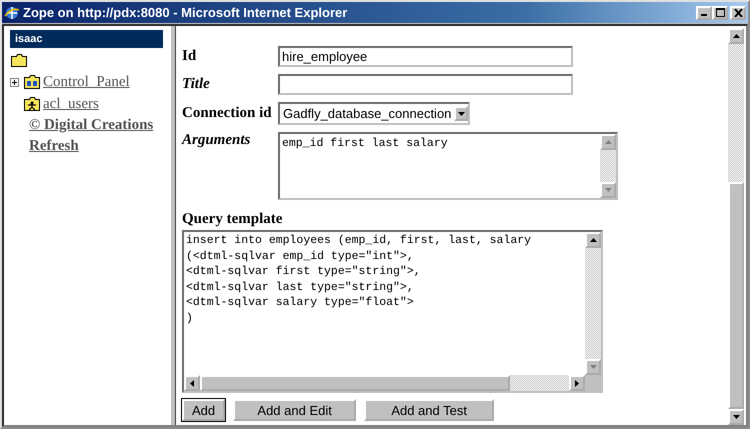  What do you see at coordinates (233, 219) in the screenshot?
I see `field-label: Query template` at bounding box center [233, 219].